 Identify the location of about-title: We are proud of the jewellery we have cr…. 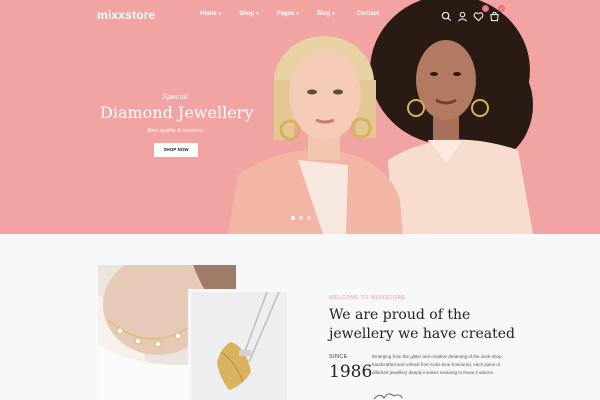
(429, 325).